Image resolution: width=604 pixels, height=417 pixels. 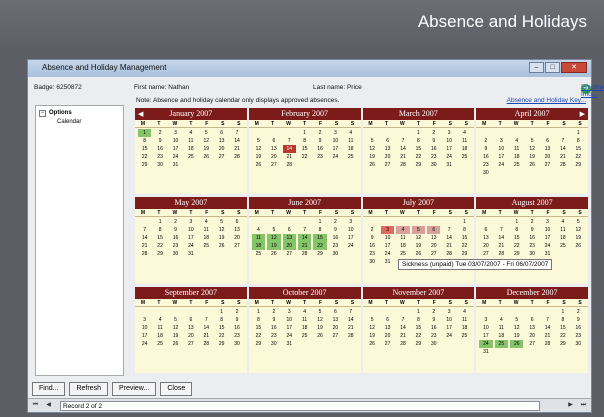 What do you see at coordinates (236, 312) in the screenshot?
I see `day-cell: 2` at bounding box center [236, 312].